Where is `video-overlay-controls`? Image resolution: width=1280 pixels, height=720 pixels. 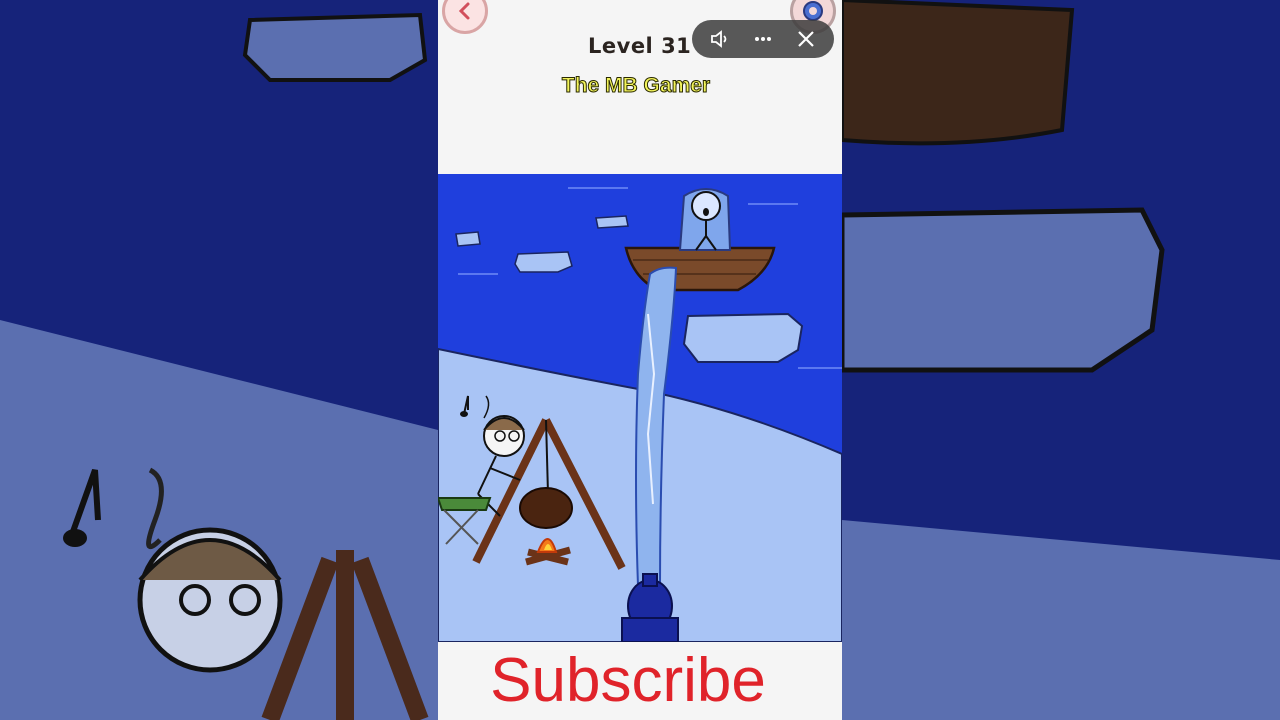
video-overlay-controls is located at coordinates (763, 39).